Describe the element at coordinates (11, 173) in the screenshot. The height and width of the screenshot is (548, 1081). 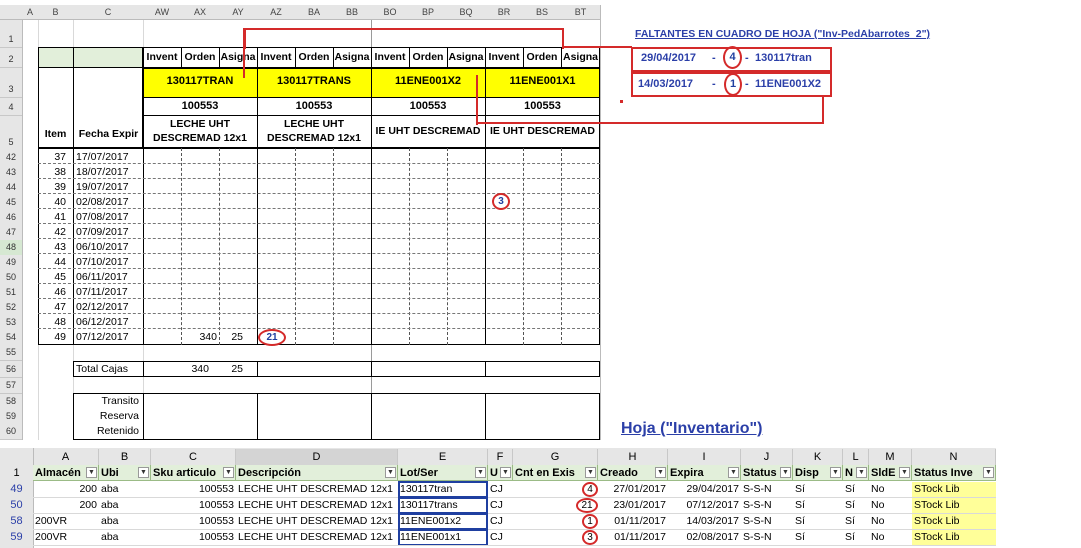
I see `row-header-43: 43` at that location.